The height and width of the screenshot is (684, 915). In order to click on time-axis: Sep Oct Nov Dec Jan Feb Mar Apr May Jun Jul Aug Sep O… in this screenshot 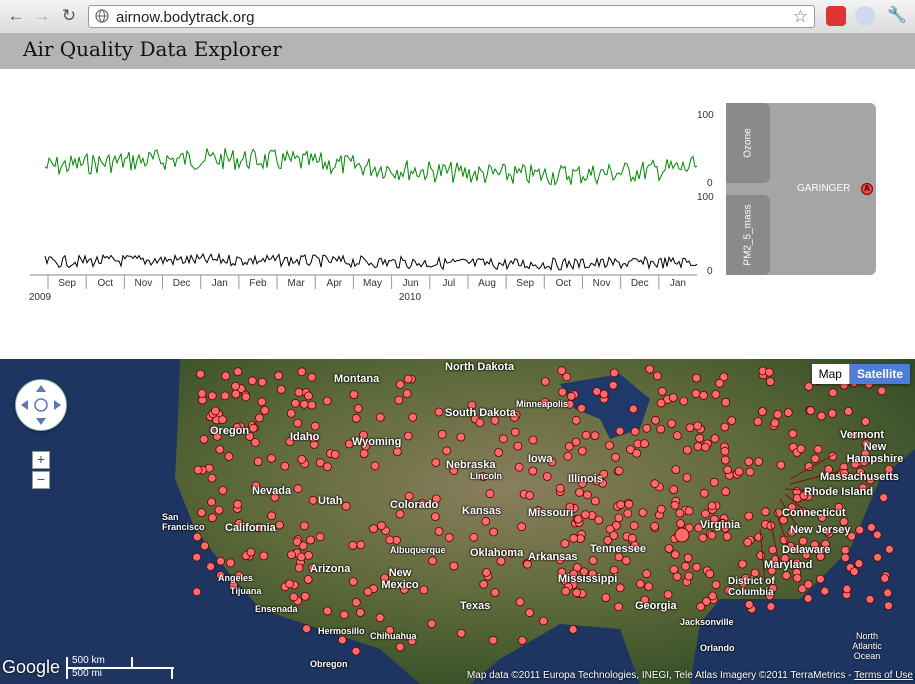, I will do `click(363, 288)`.